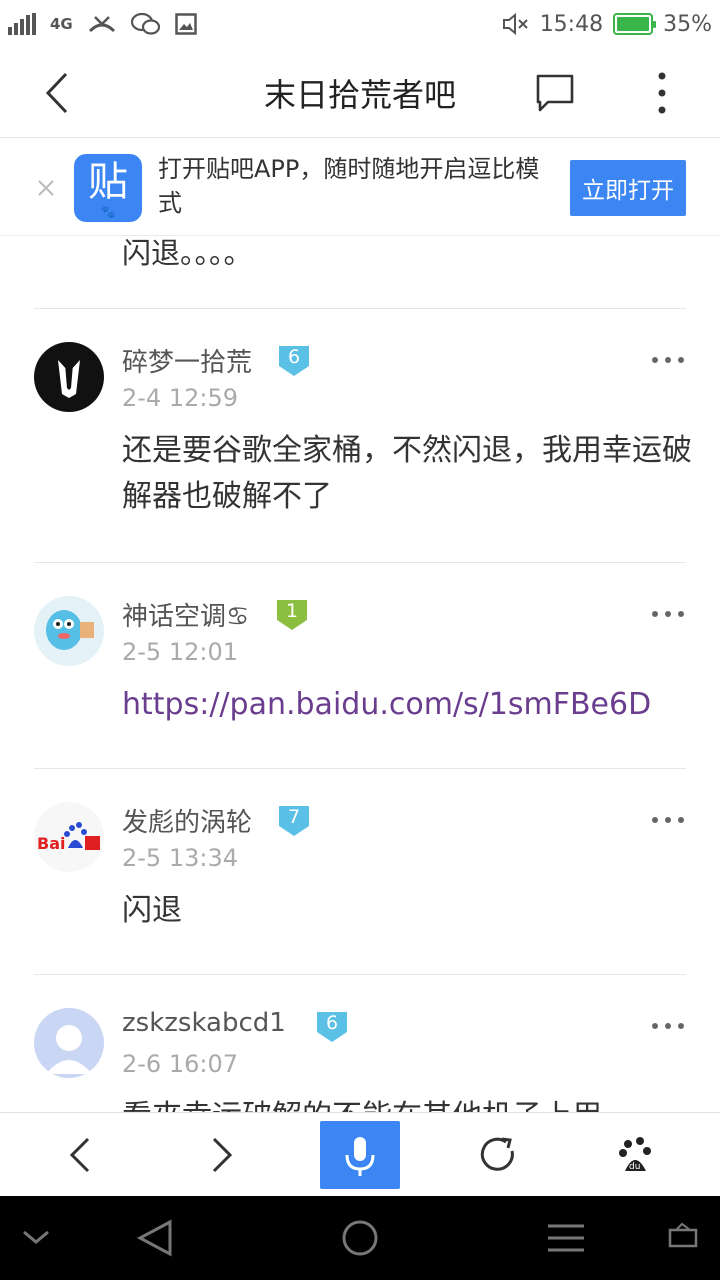 The image size is (720, 1280). I want to click on app-header: 末日拾荒者吧, so click(360, 93).